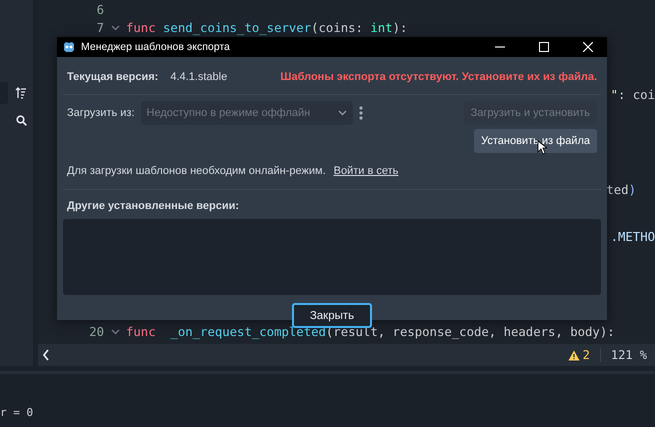 The image size is (655, 427). Describe the element at coordinates (156, 47) in the screenshot. I see `window-title: Менеджер шаблонов экспорта` at that location.